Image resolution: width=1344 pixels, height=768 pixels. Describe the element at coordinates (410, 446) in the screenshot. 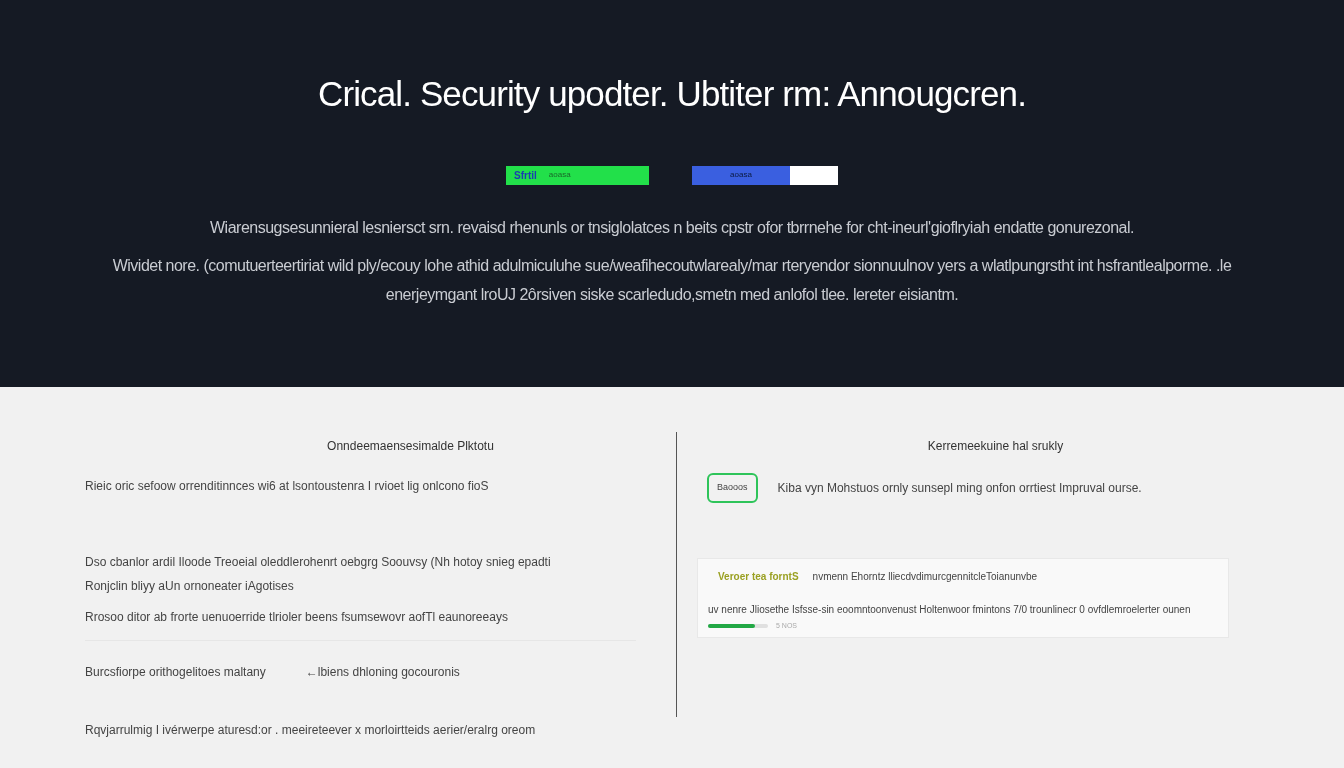

I see `section-heading: Onndeemaensesimalde Plktotu` at that location.